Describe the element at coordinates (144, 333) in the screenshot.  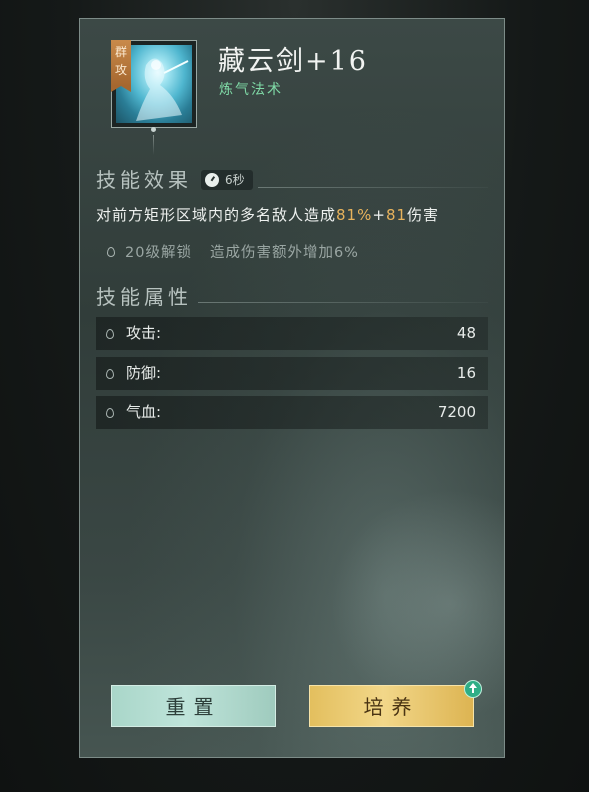
I see `attribute-label: 攻击:` at that location.